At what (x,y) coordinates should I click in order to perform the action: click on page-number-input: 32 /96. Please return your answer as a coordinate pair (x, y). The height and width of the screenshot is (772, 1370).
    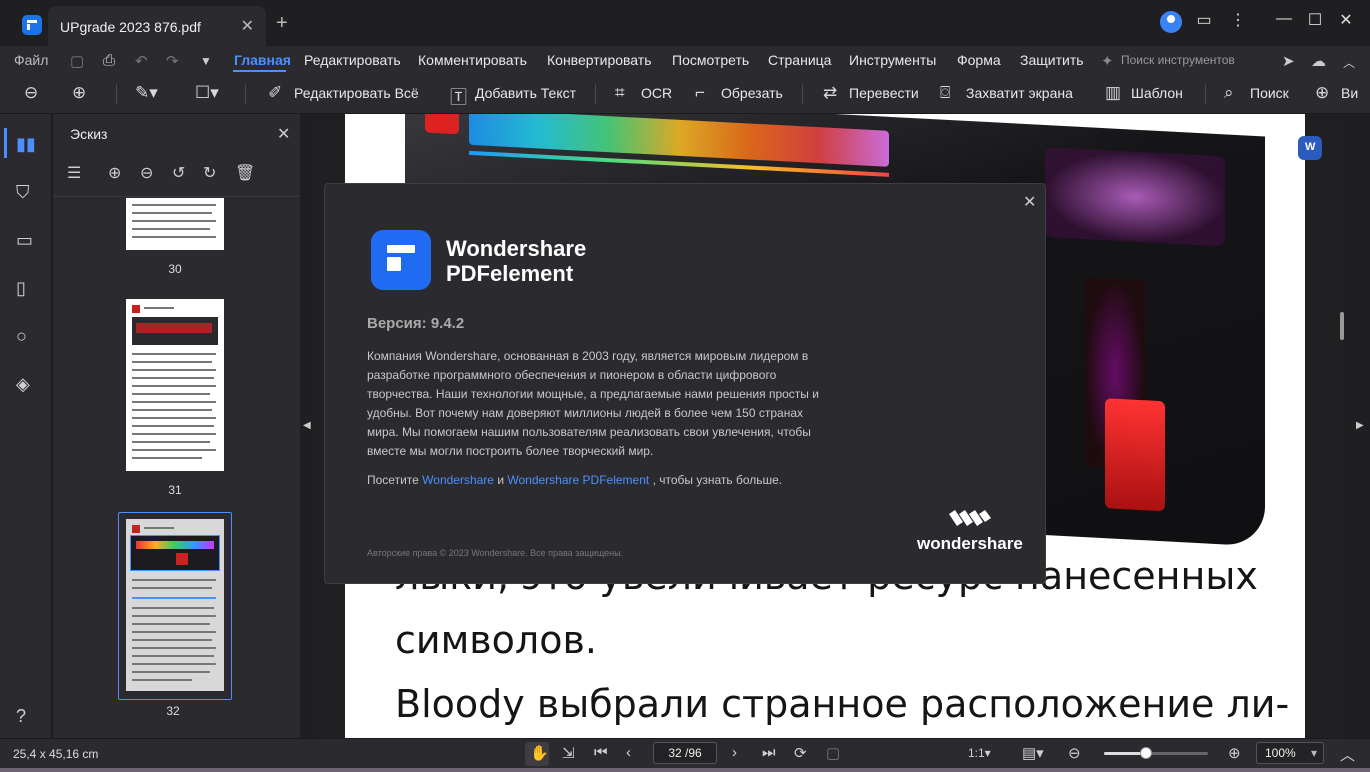
    Looking at the image, I should click on (685, 753).